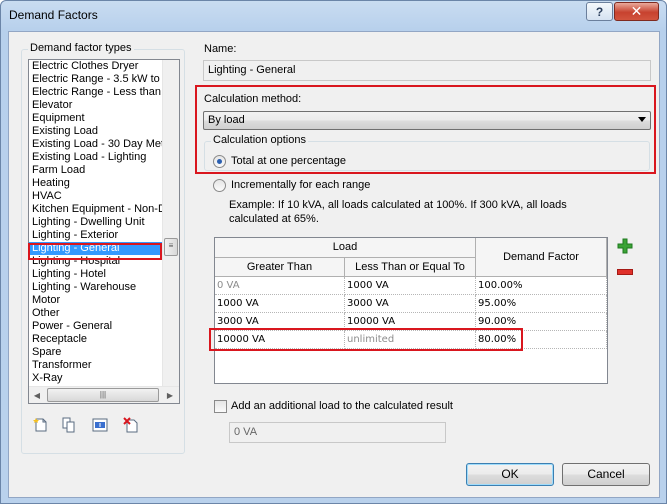 Image resolution: width=667 pixels, height=504 pixels. Describe the element at coordinates (95, 313) in the screenshot. I see `list-item: Other` at that location.